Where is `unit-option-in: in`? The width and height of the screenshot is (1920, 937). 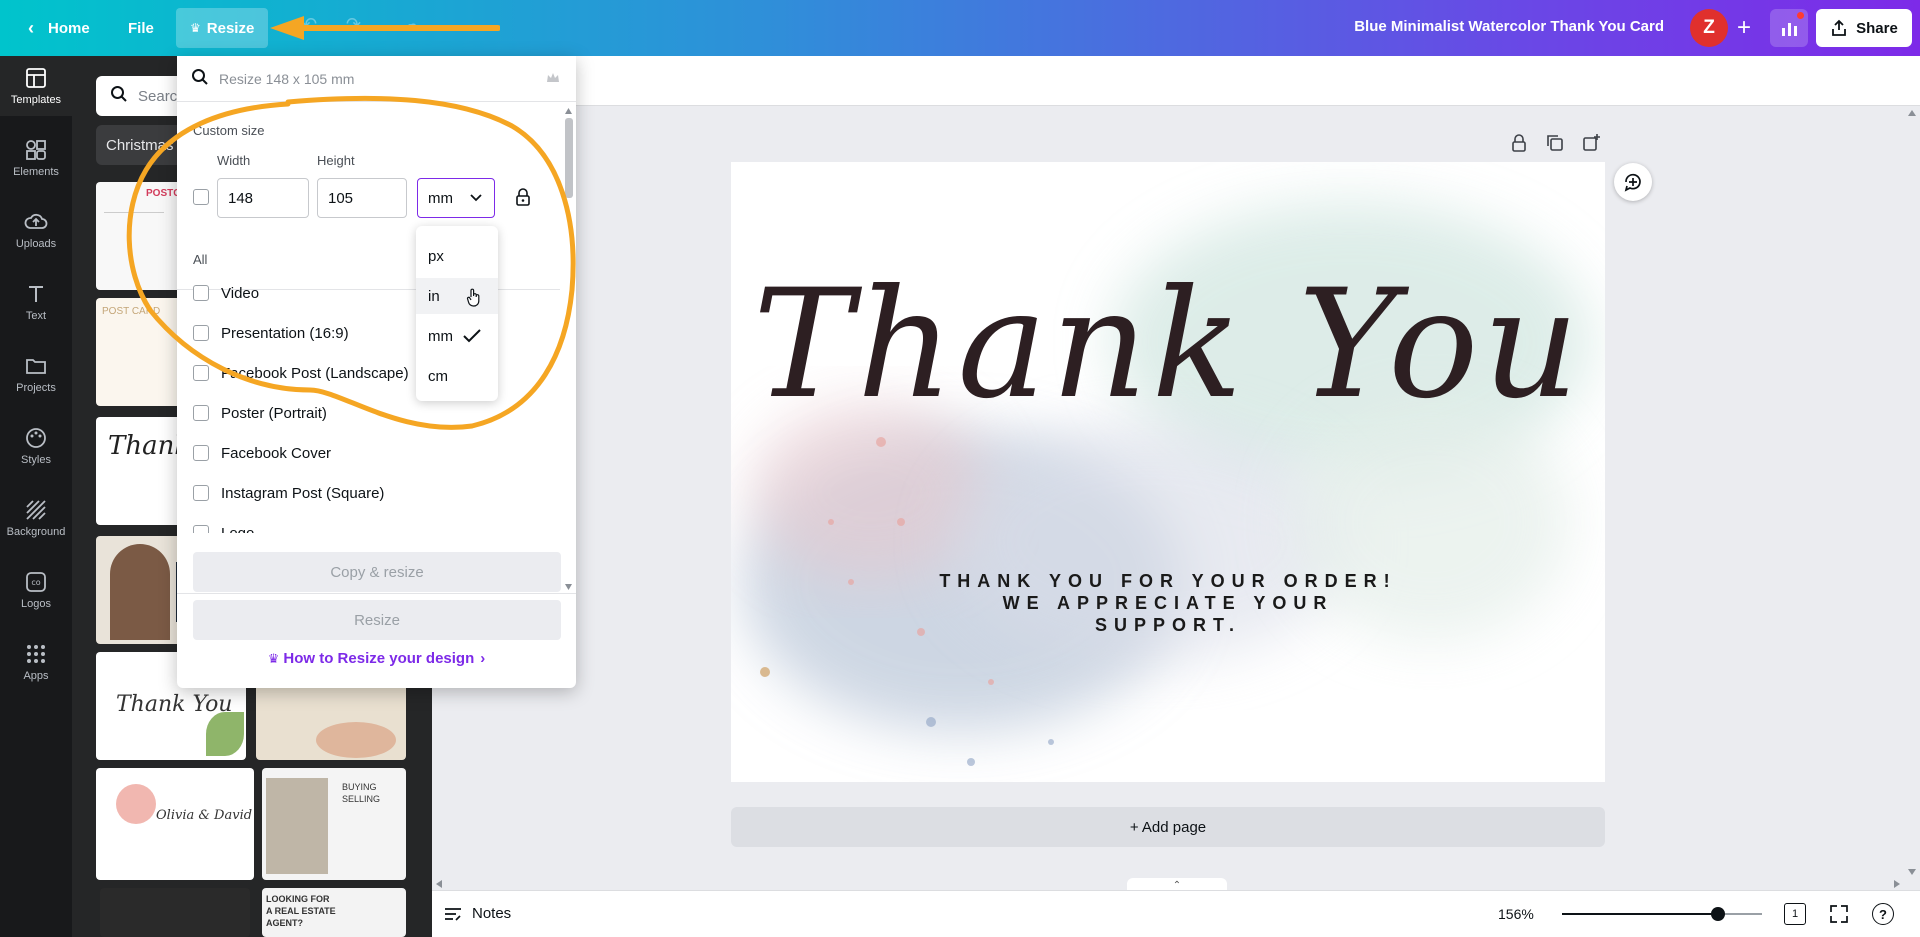
unit-option-in: in is located at coordinates (457, 296).